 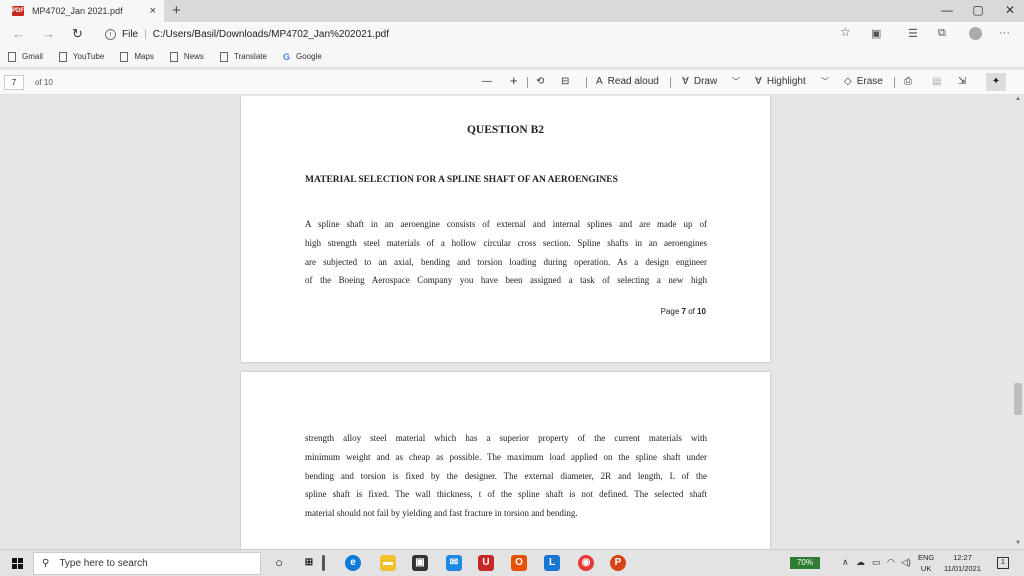 What do you see at coordinates (505, 130) in the screenshot?
I see `question-title: QUESTION B2` at bounding box center [505, 130].